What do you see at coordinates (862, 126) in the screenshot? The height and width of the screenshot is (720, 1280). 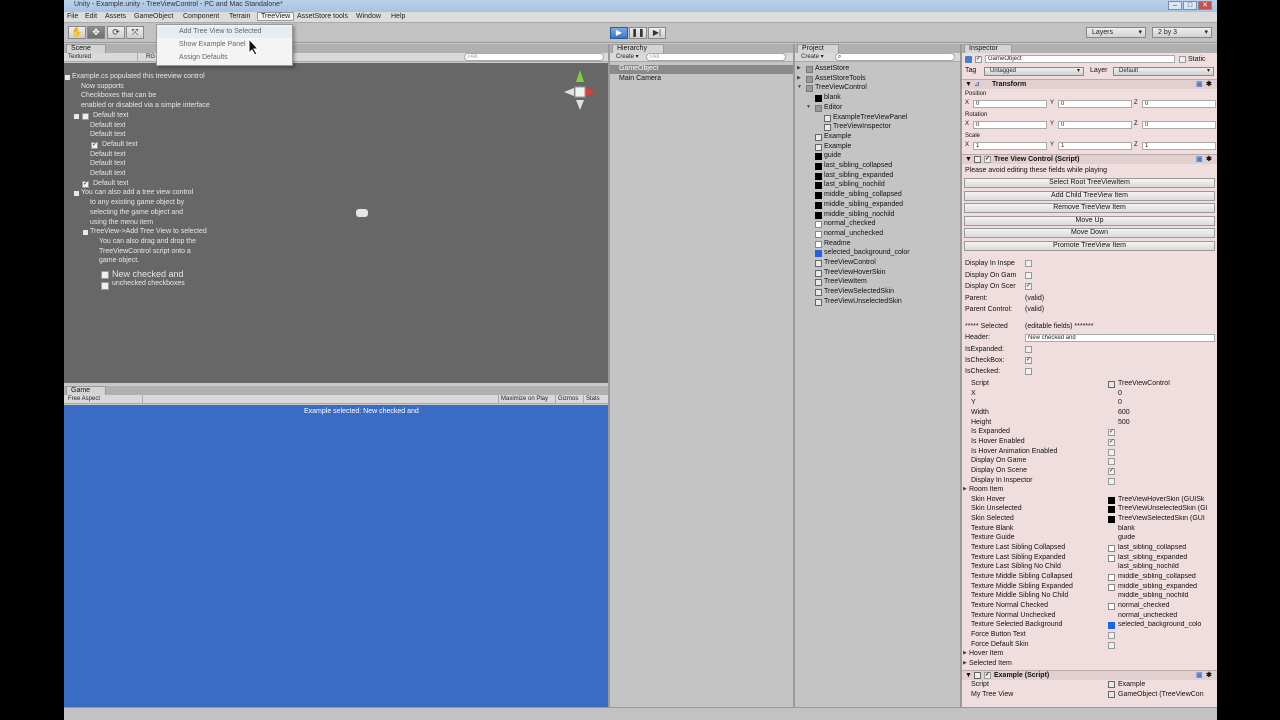 I see `project-item: TreeViewInspector` at bounding box center [862, 126].